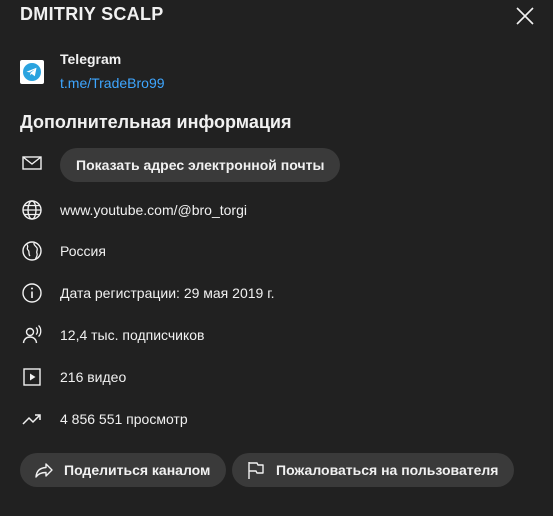  Describe the element at coordinates (92, 14) in the screenshot. I see `dialog-title: DMITRIY SCALP` at that location.